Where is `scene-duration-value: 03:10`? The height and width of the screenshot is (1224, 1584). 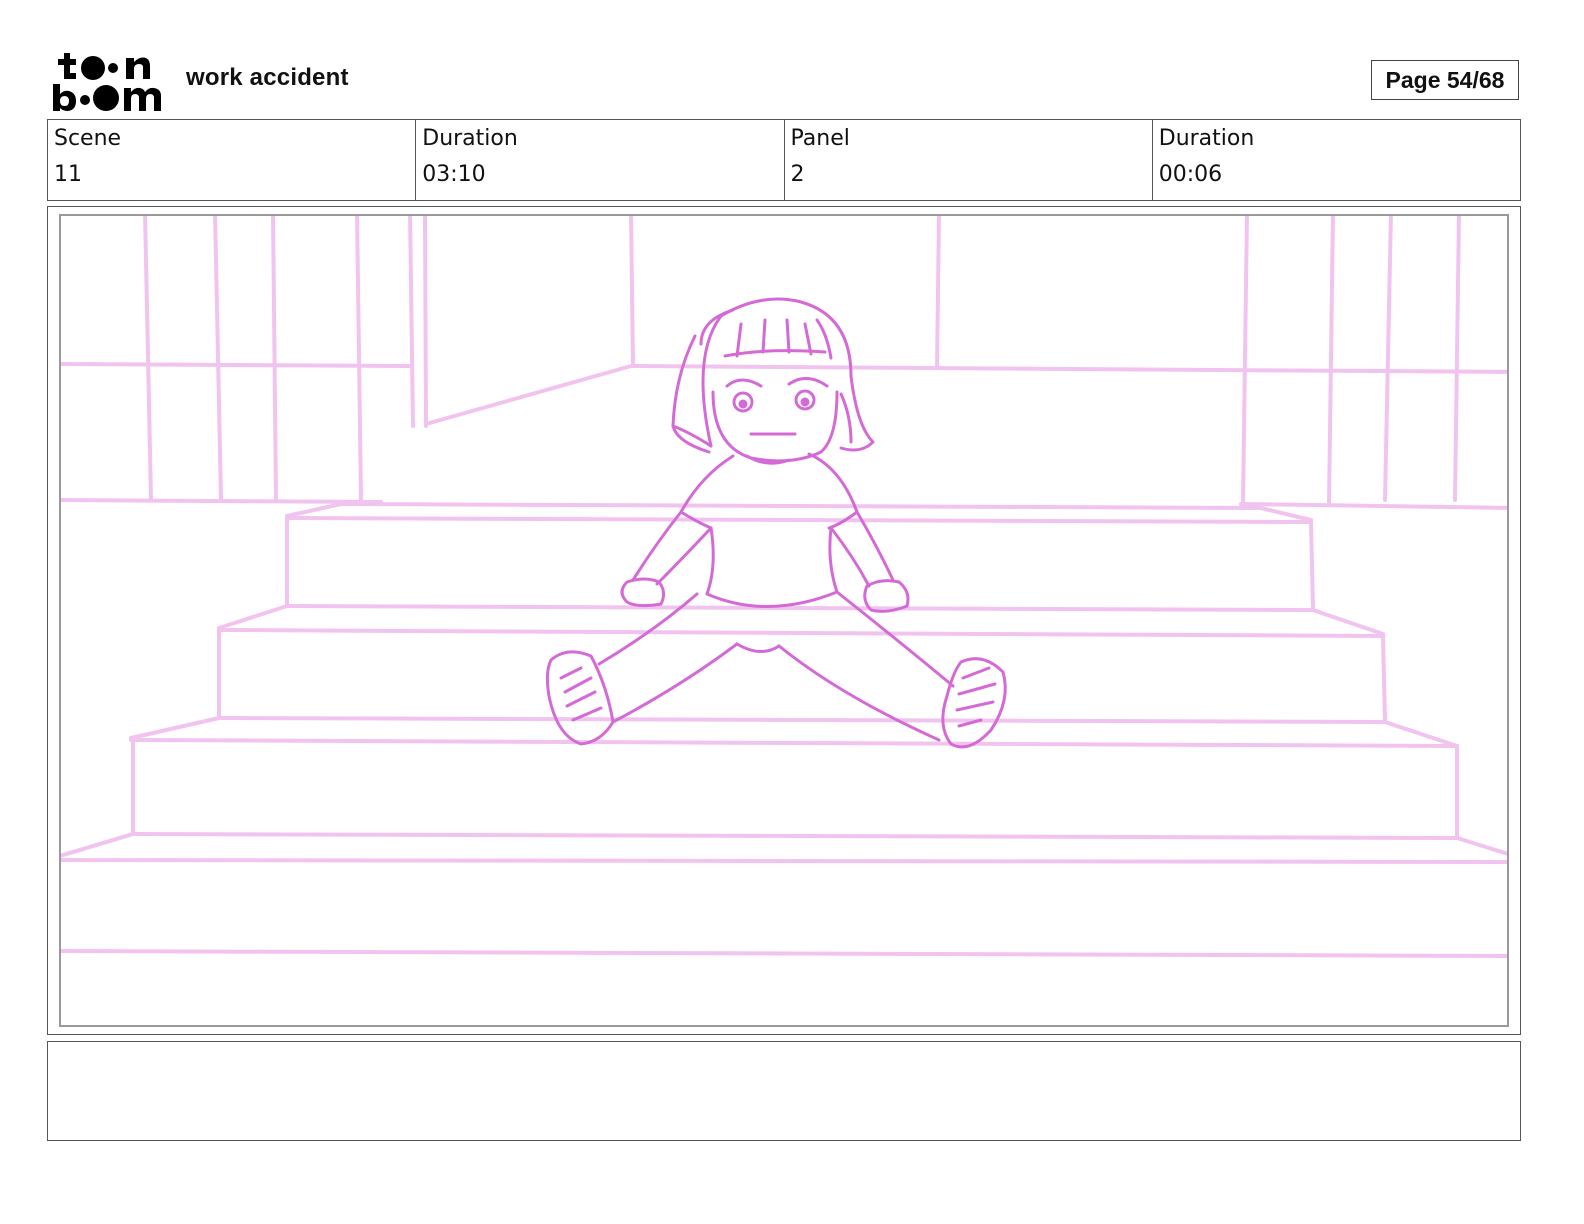
scene-duration-value: 03:10 is located at coordinates (454, 174).